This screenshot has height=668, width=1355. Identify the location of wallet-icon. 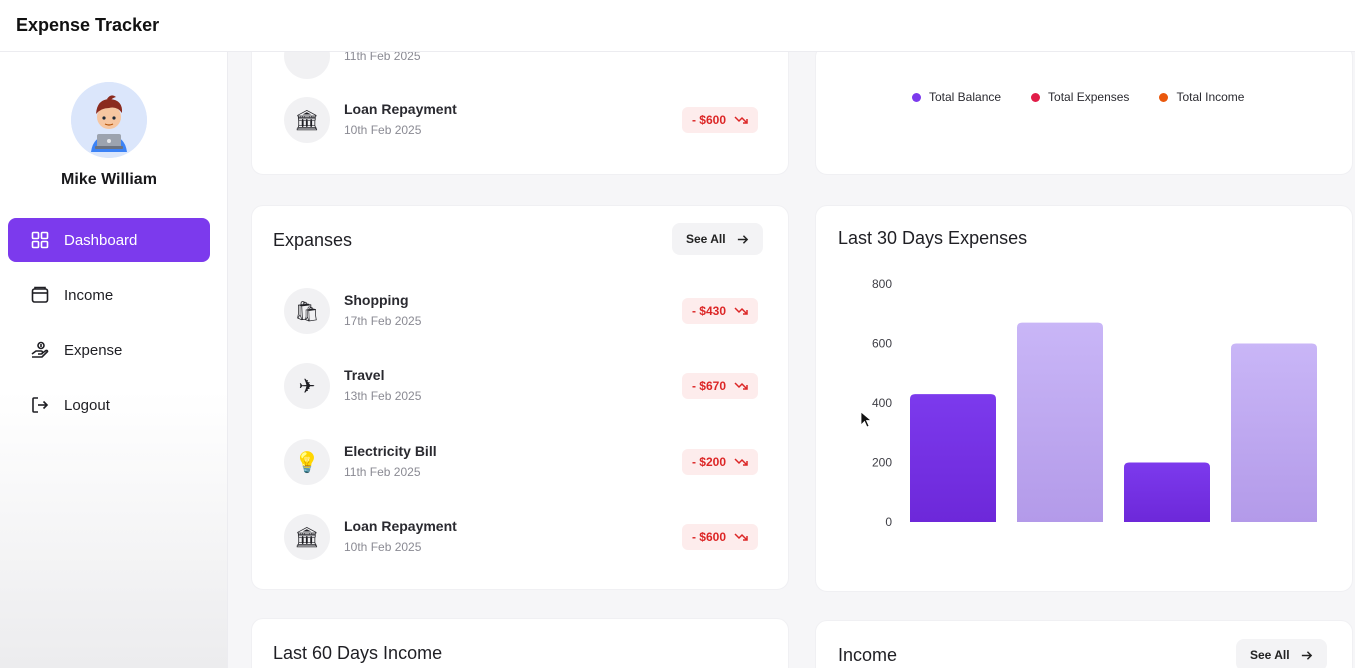
(40, 295).